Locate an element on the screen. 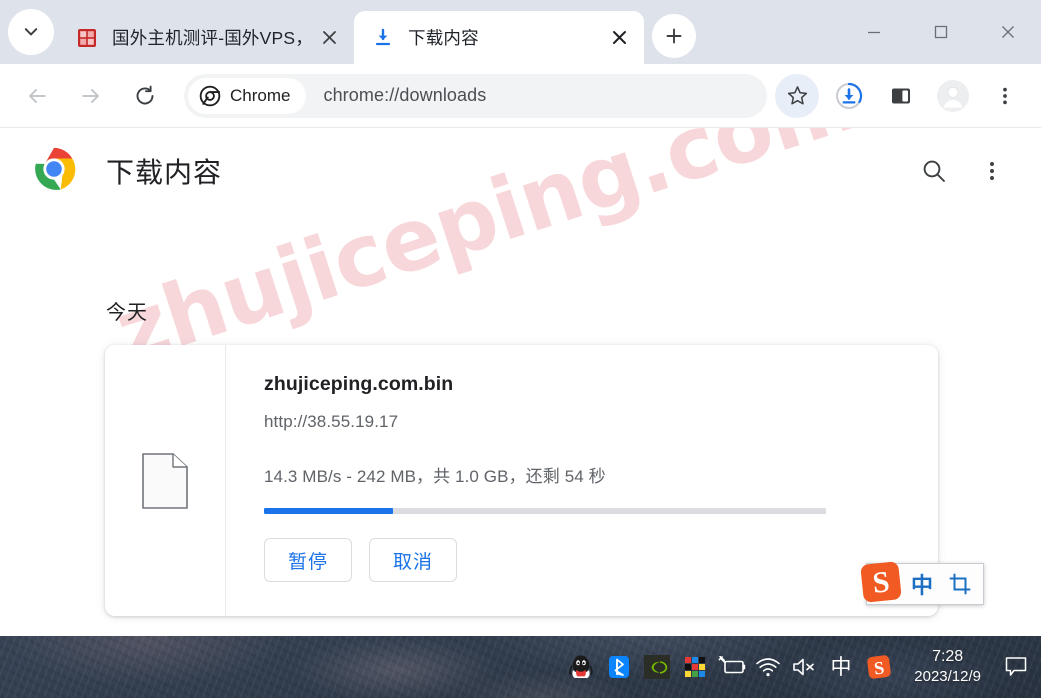  notification-center-button is located at coordinates (1016, 667).